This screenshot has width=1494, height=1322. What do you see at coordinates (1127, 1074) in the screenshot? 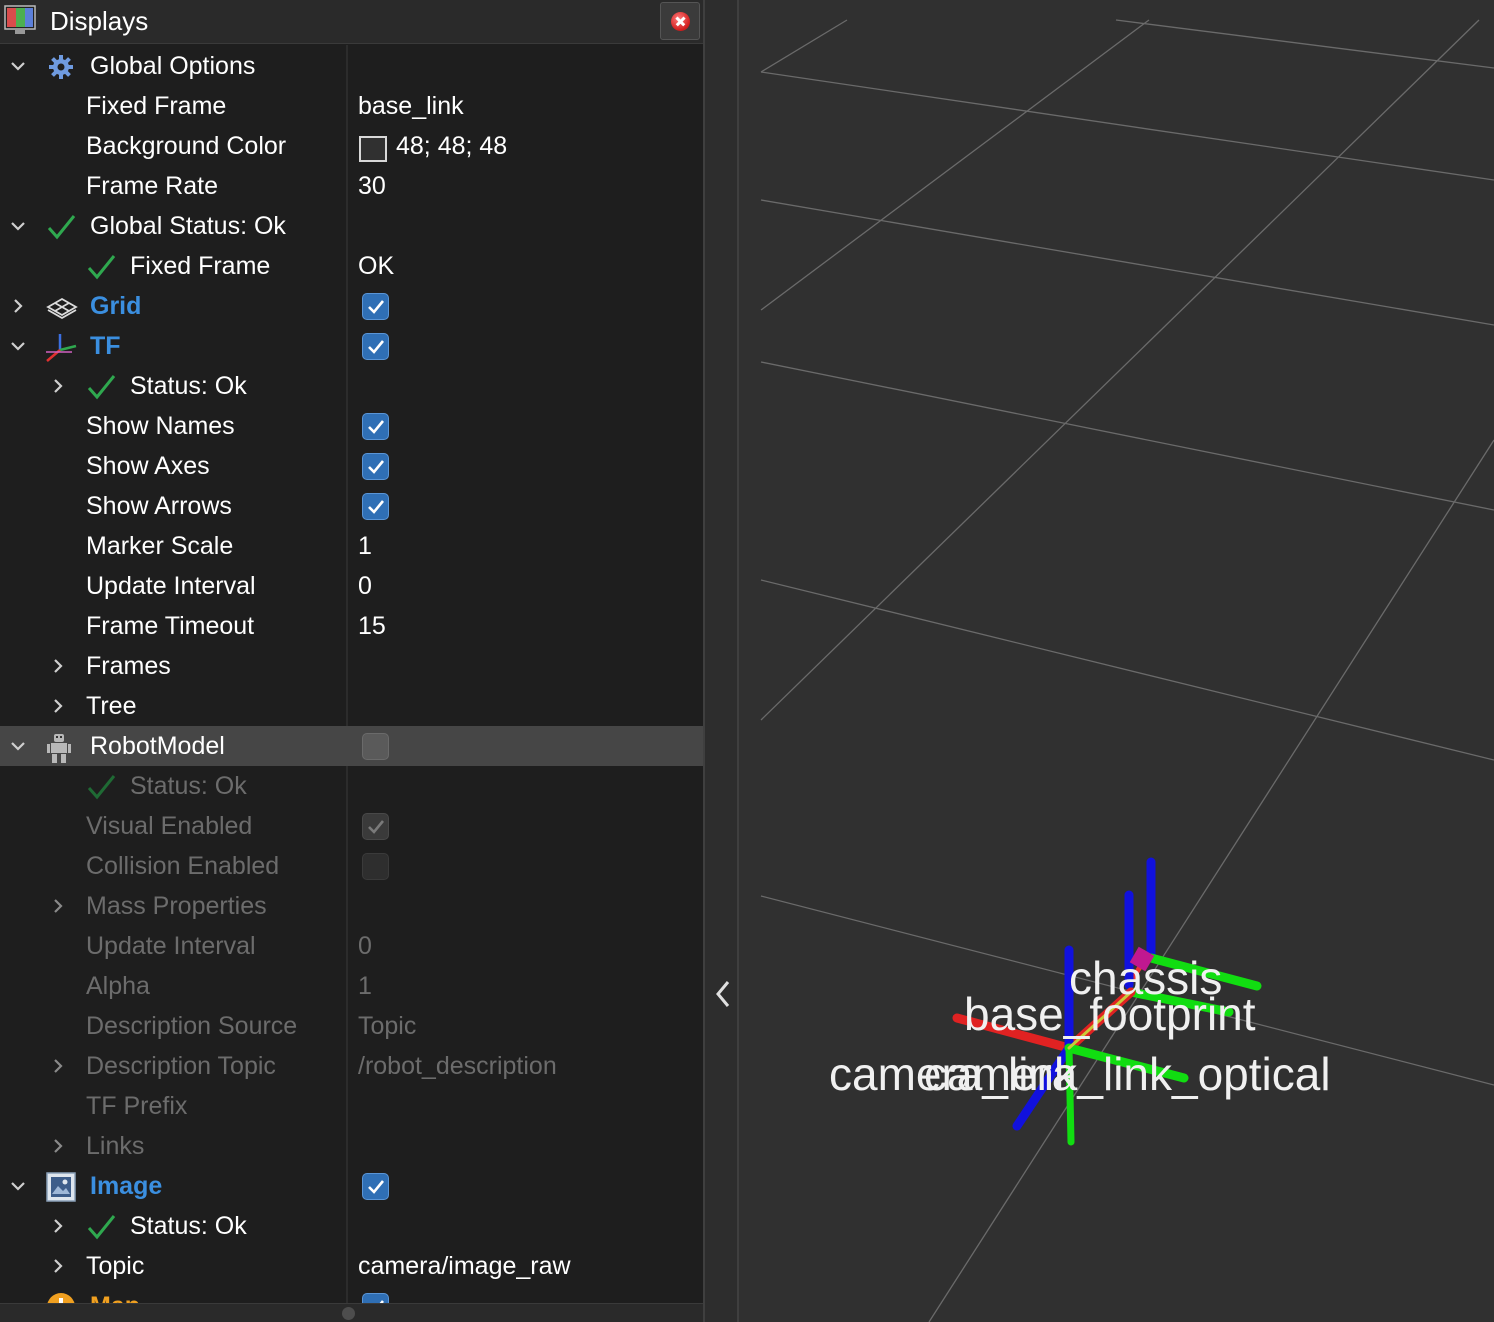
I see `frame-label-camera-link-optical: camera_link_optical` at bounding box center [1127, 1074].